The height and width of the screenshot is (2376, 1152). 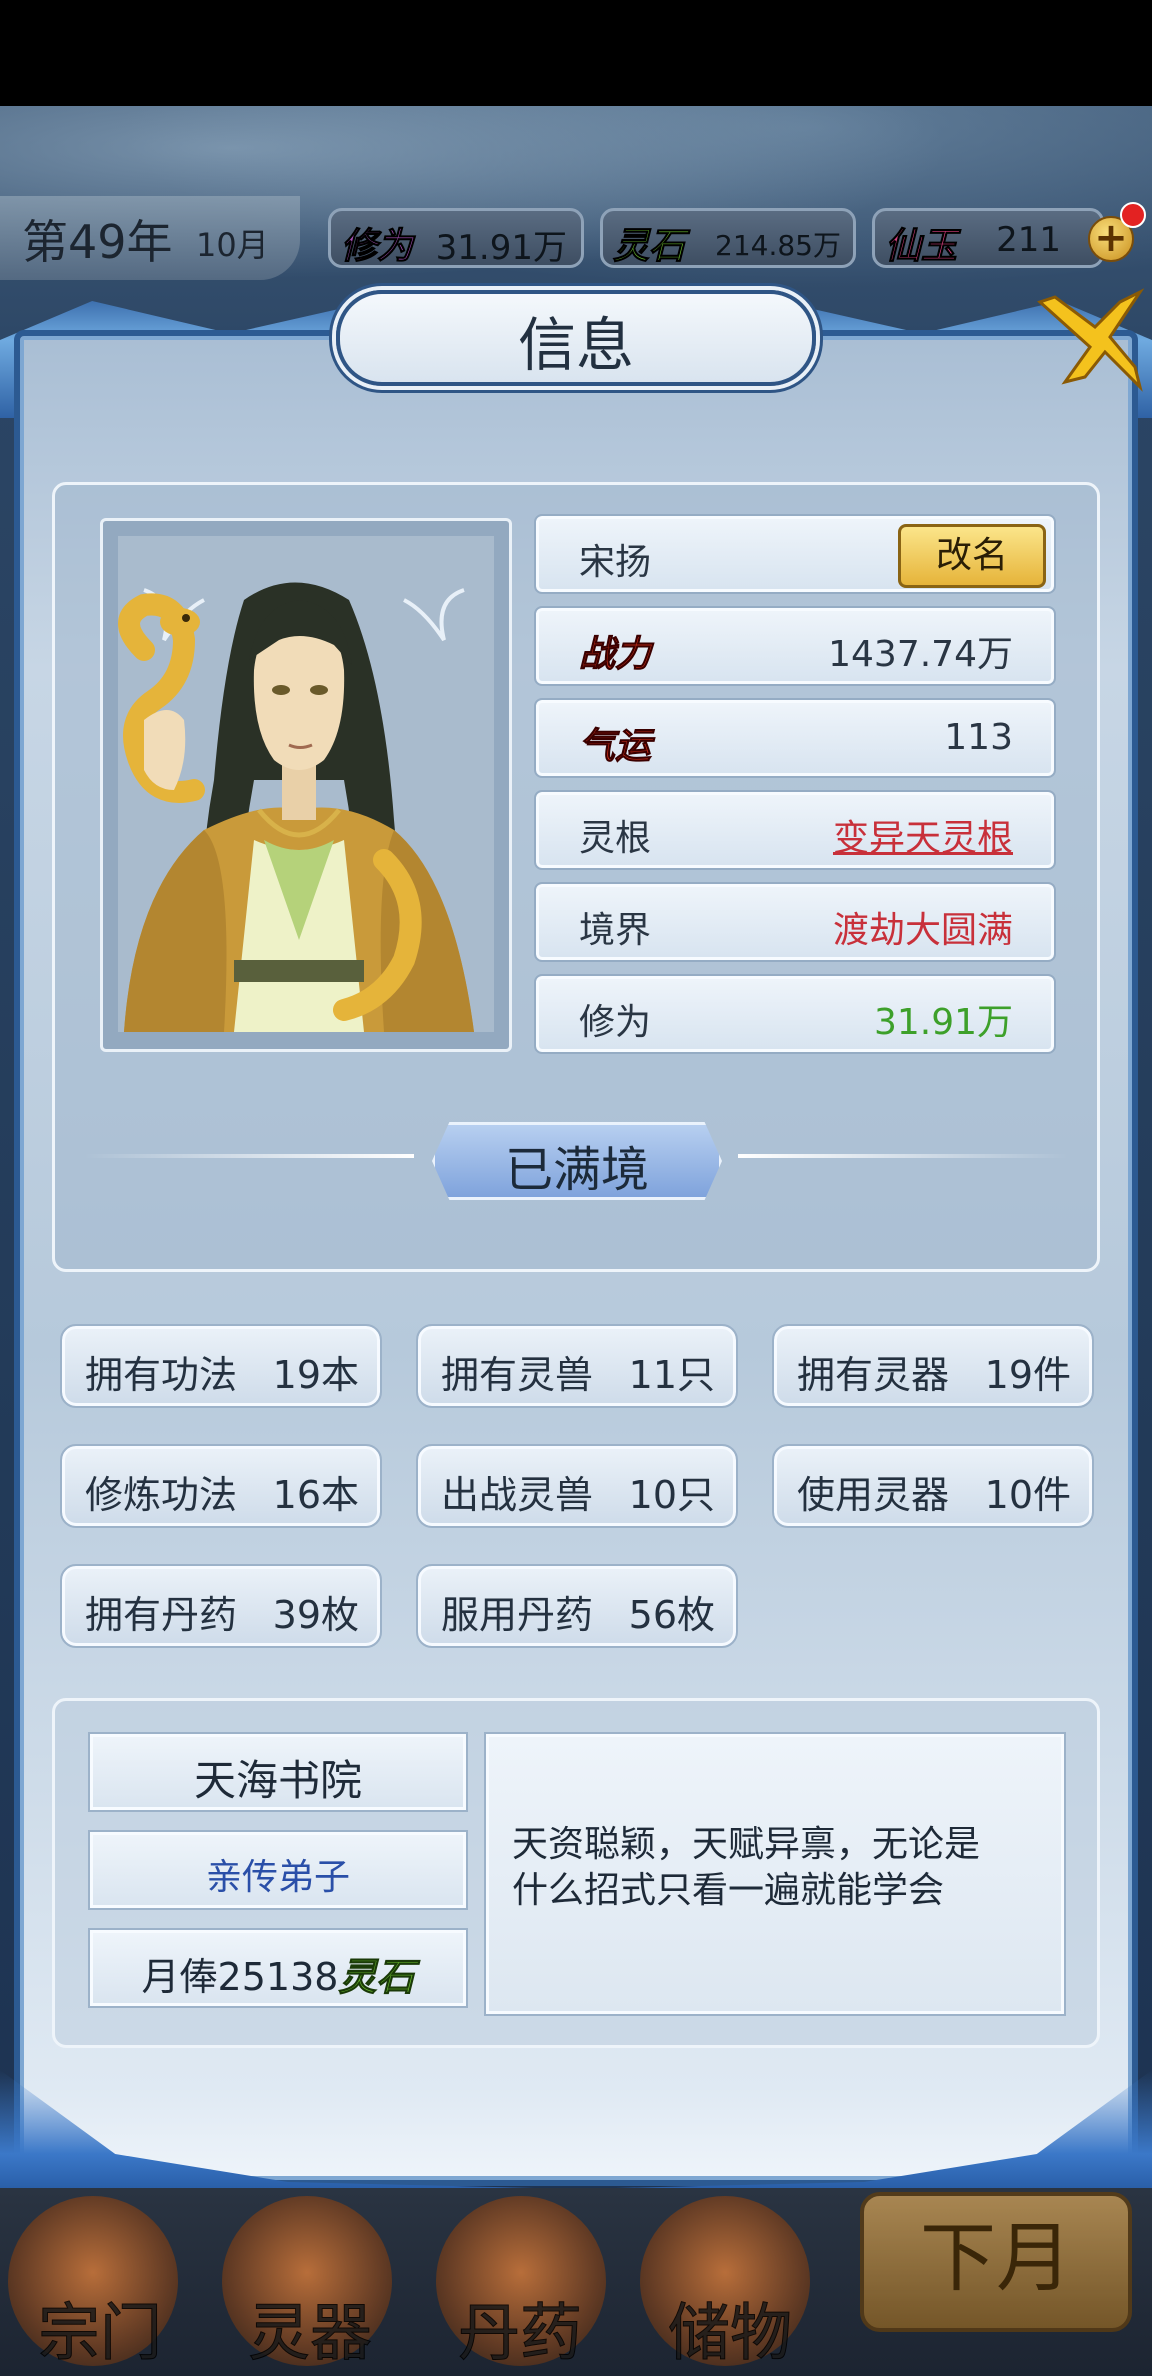 What do you see at coordinates (501, 248) in the screenshot?
I see `resource-value: 31.91万` at bounding box center [501, 248].